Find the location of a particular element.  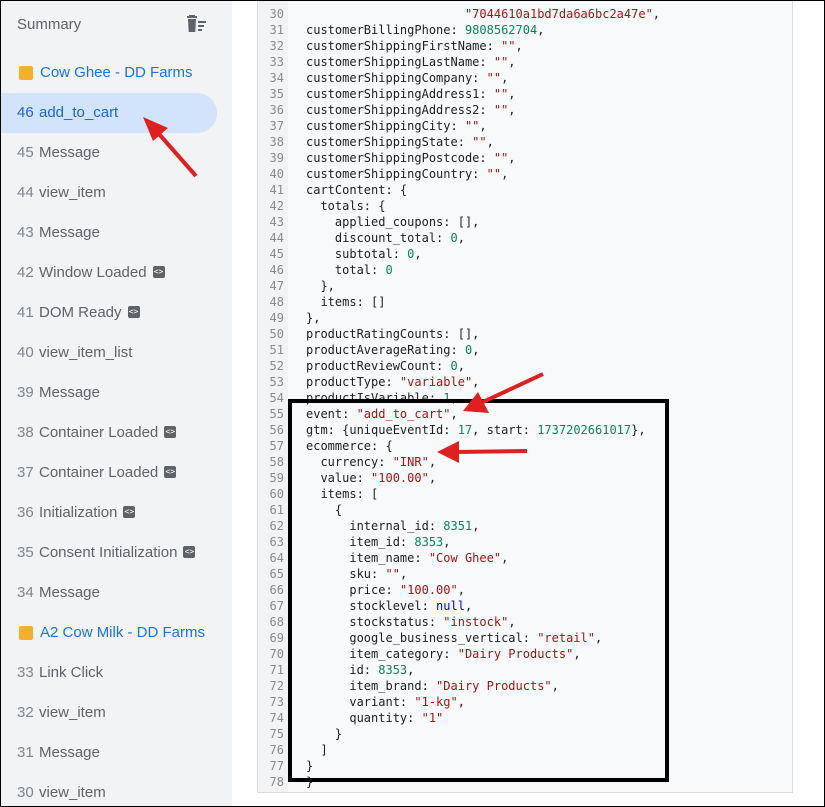

event-item: 41 DOM Ready <> is located at coordinates (116, 313).